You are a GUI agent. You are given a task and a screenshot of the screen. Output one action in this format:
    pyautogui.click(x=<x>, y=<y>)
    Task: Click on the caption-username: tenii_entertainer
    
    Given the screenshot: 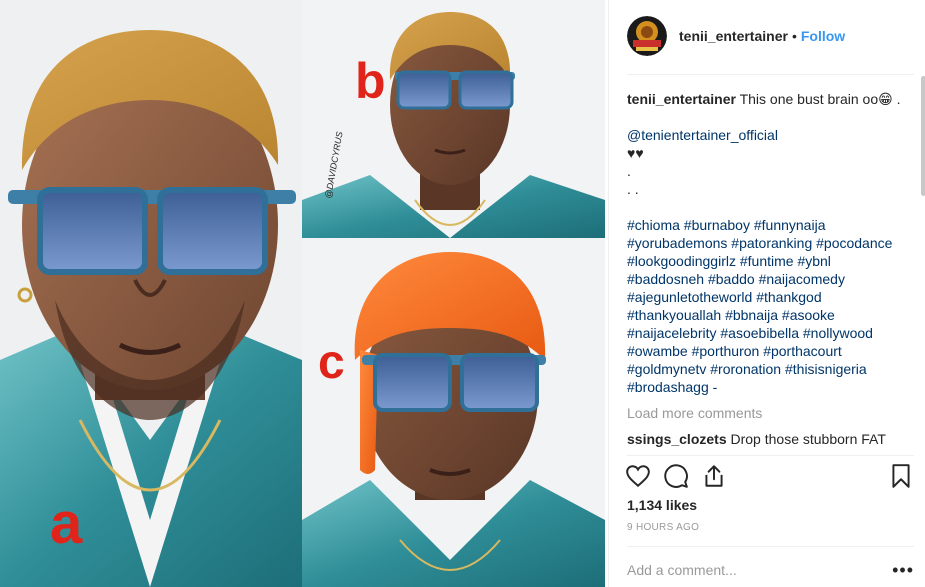 What is the action you would take?
    pyautogui.click(x=681, y=99)
    